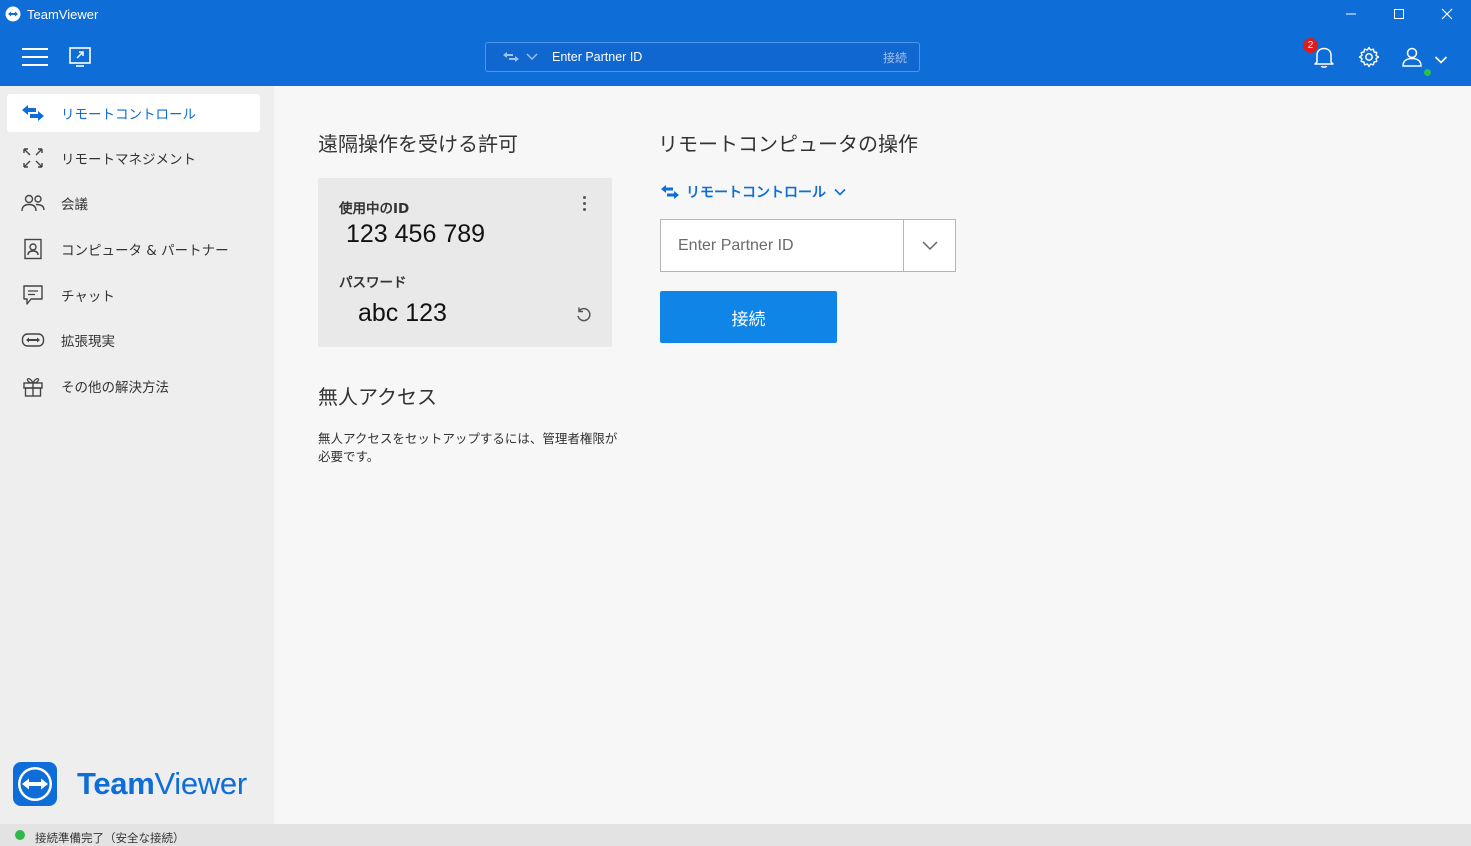  I want to click on brand-viewer: Viewer, so click(200, 783).